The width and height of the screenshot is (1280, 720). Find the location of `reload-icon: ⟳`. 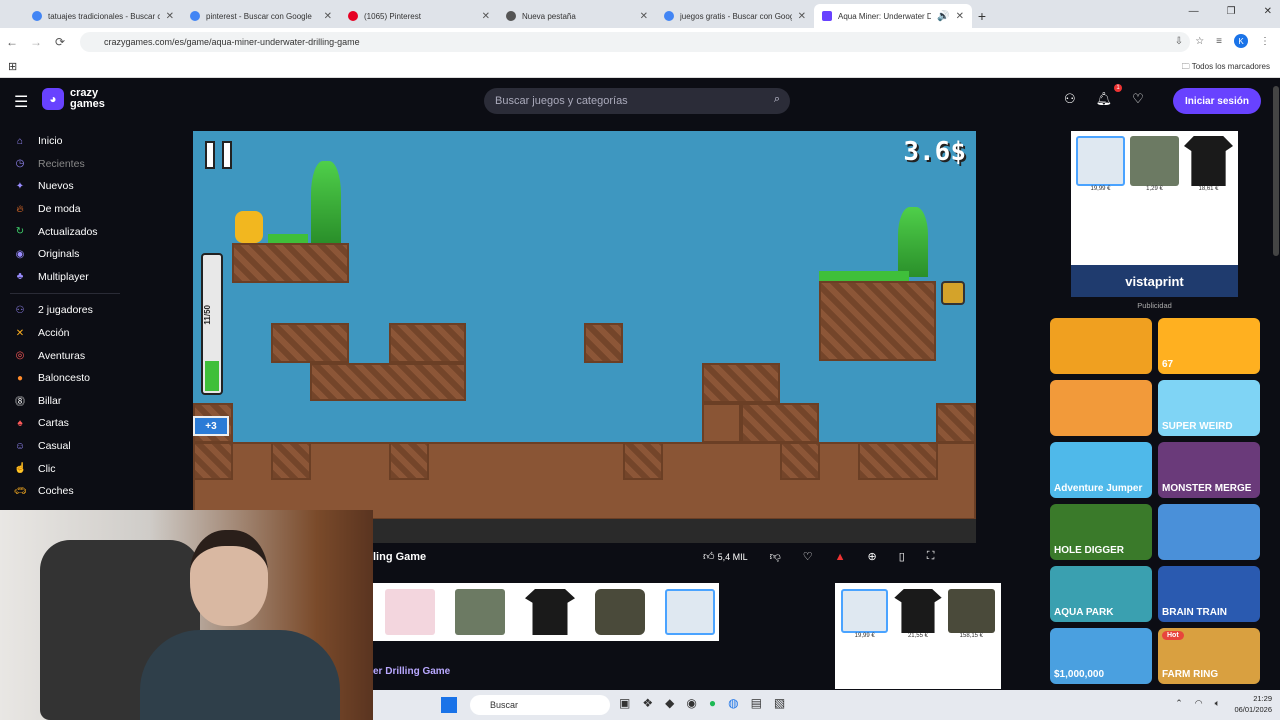

reload-icon: ⟳ is located at coordinates (60, 42).